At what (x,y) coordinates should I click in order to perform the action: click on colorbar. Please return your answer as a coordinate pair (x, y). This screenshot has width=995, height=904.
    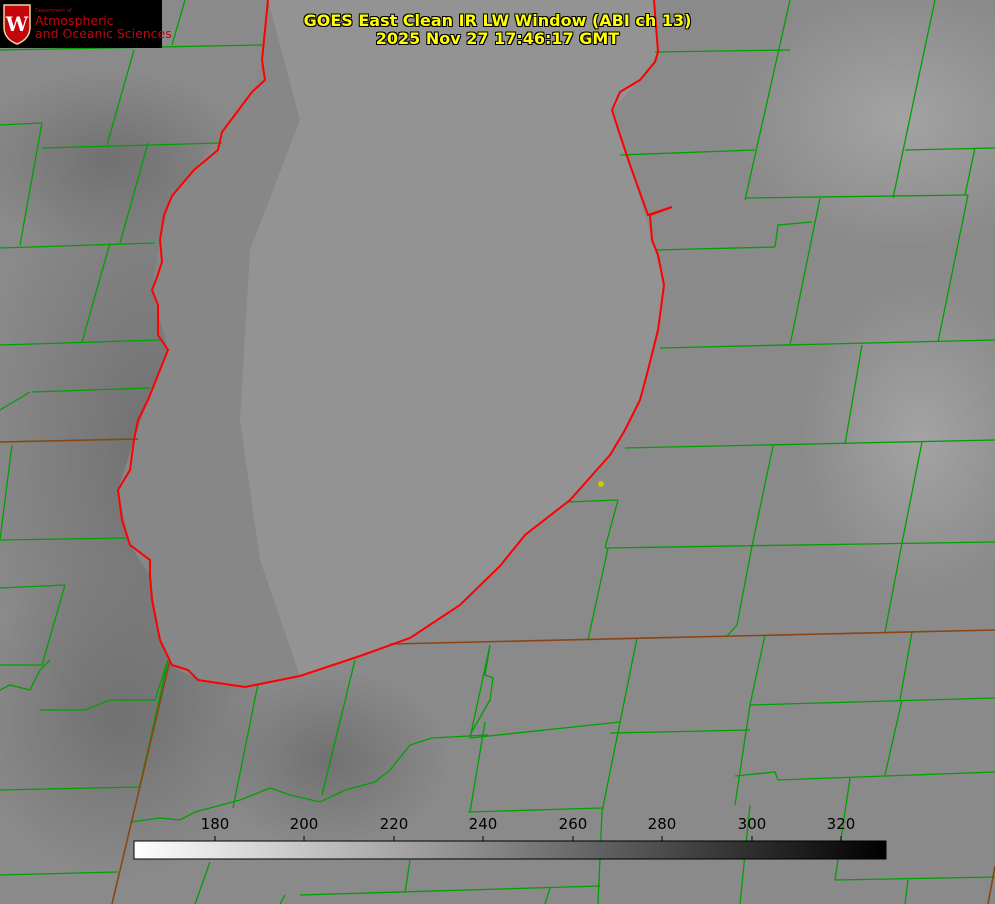
    Looking at the image, I should click on (510, 850).